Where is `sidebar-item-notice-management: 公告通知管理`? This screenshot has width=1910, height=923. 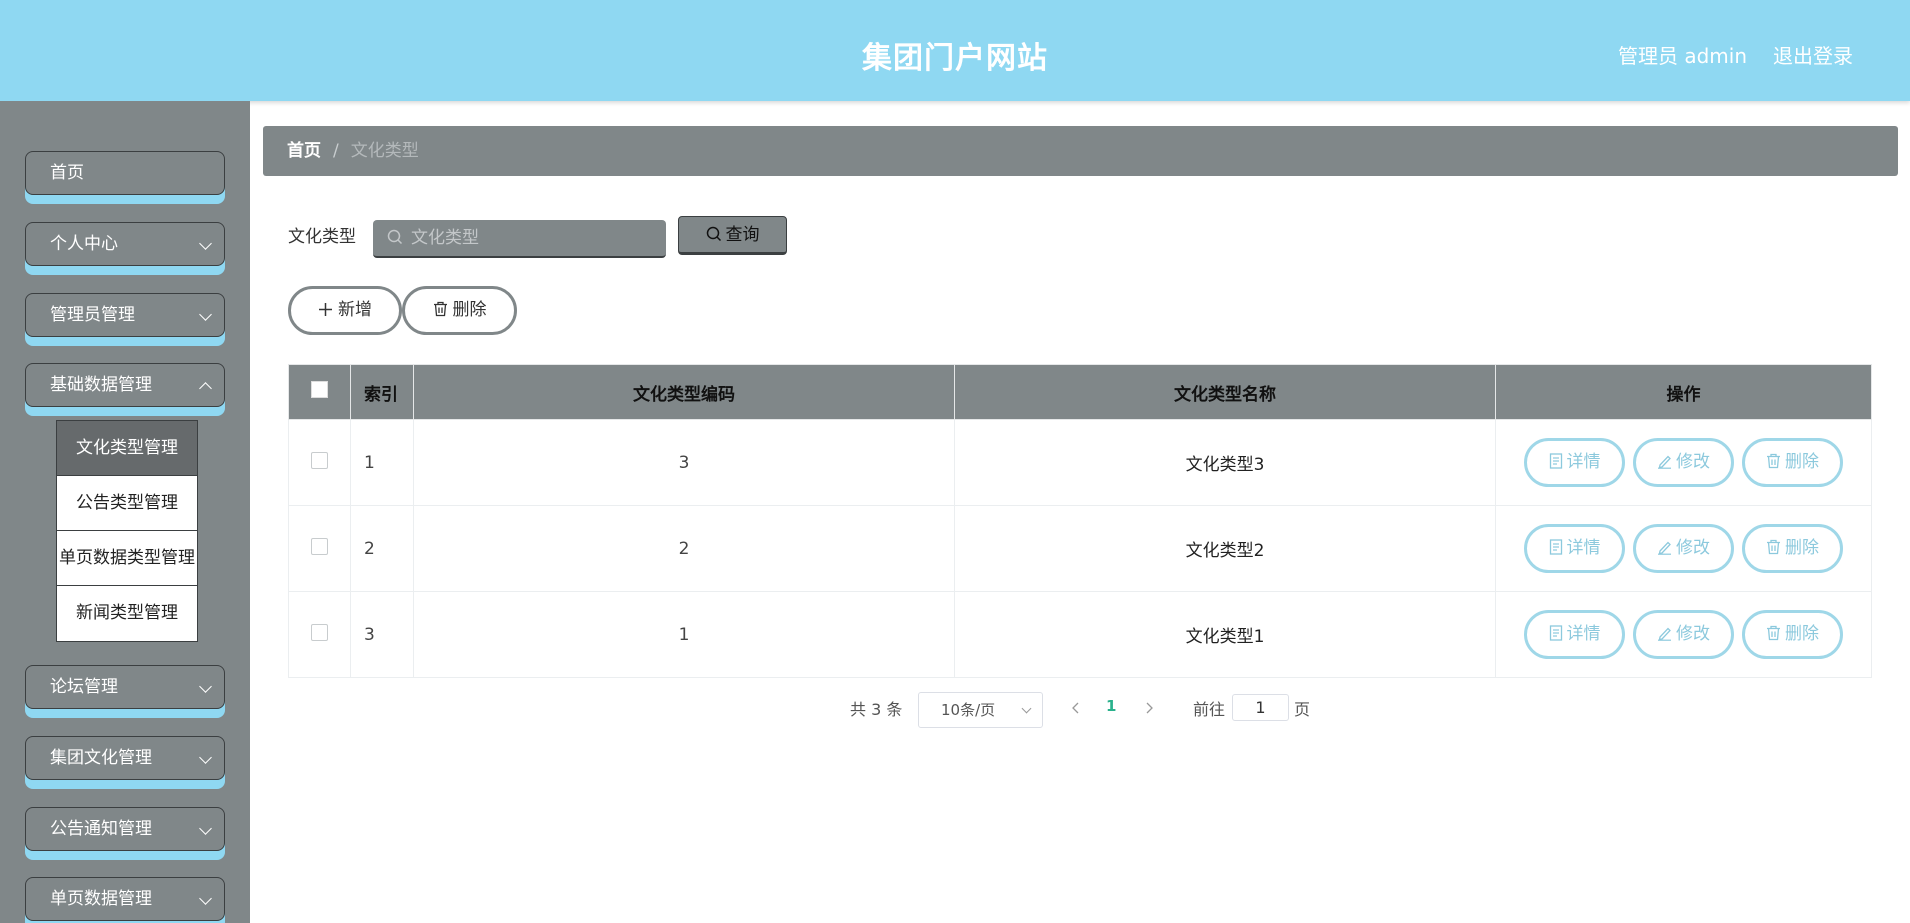
sidebar-item-notice-management: 公告通知管理 is located at coordinates (125, 829).